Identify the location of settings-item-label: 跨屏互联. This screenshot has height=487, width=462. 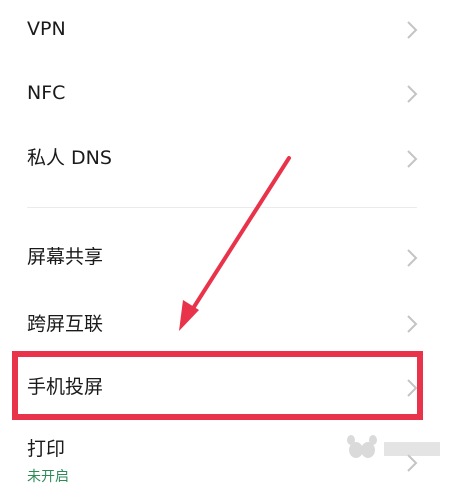
(65, 324).